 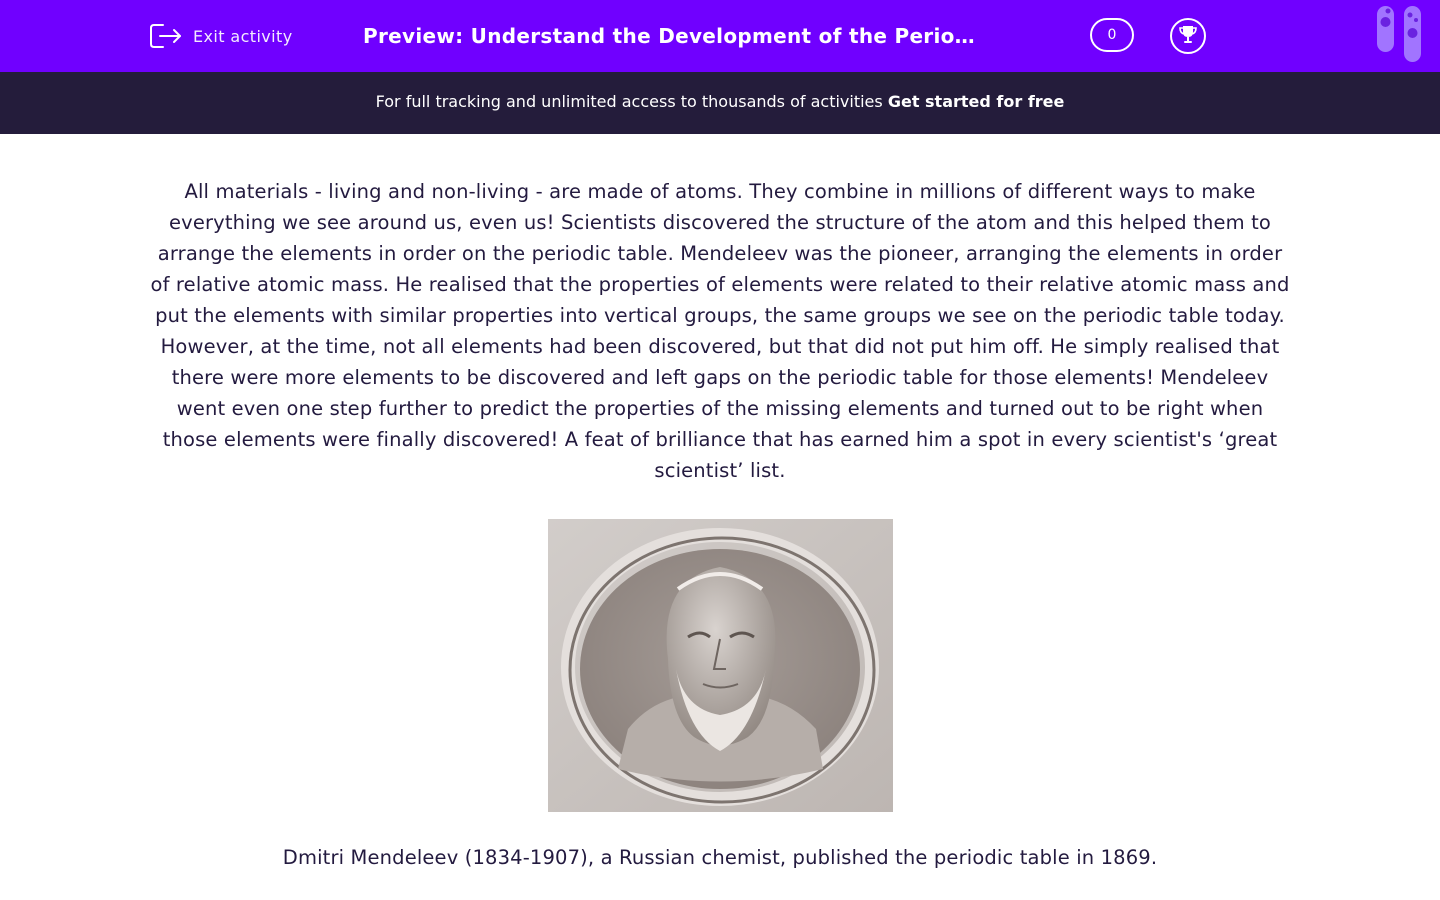 I want to click on exit-activity-label: Exit activity, so click(x=243, y=36).